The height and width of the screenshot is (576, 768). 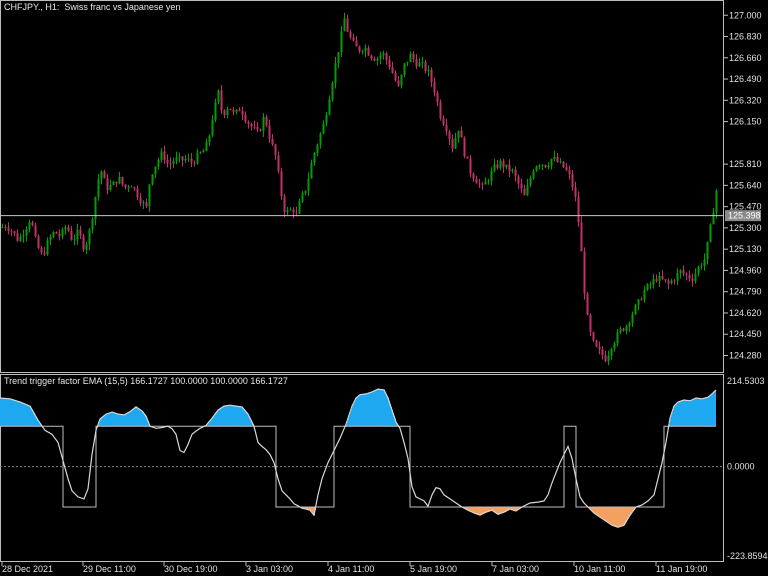 I want to click on price-tick-label: 125.810, so click(x=745, y=164).